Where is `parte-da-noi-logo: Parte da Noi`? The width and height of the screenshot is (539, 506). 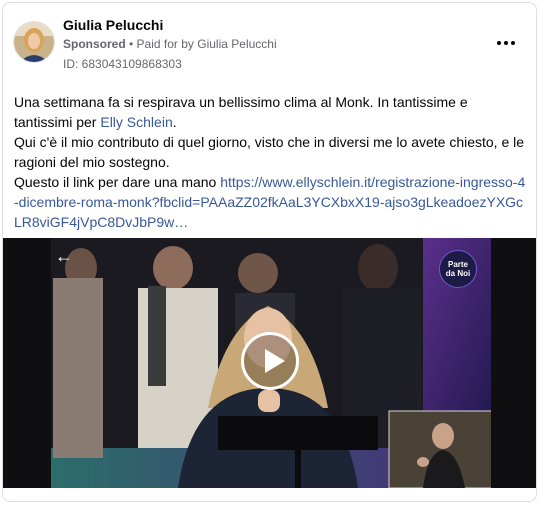 parte-da-noi-logo: Parte da Noi is located at coordinates (458, 269).